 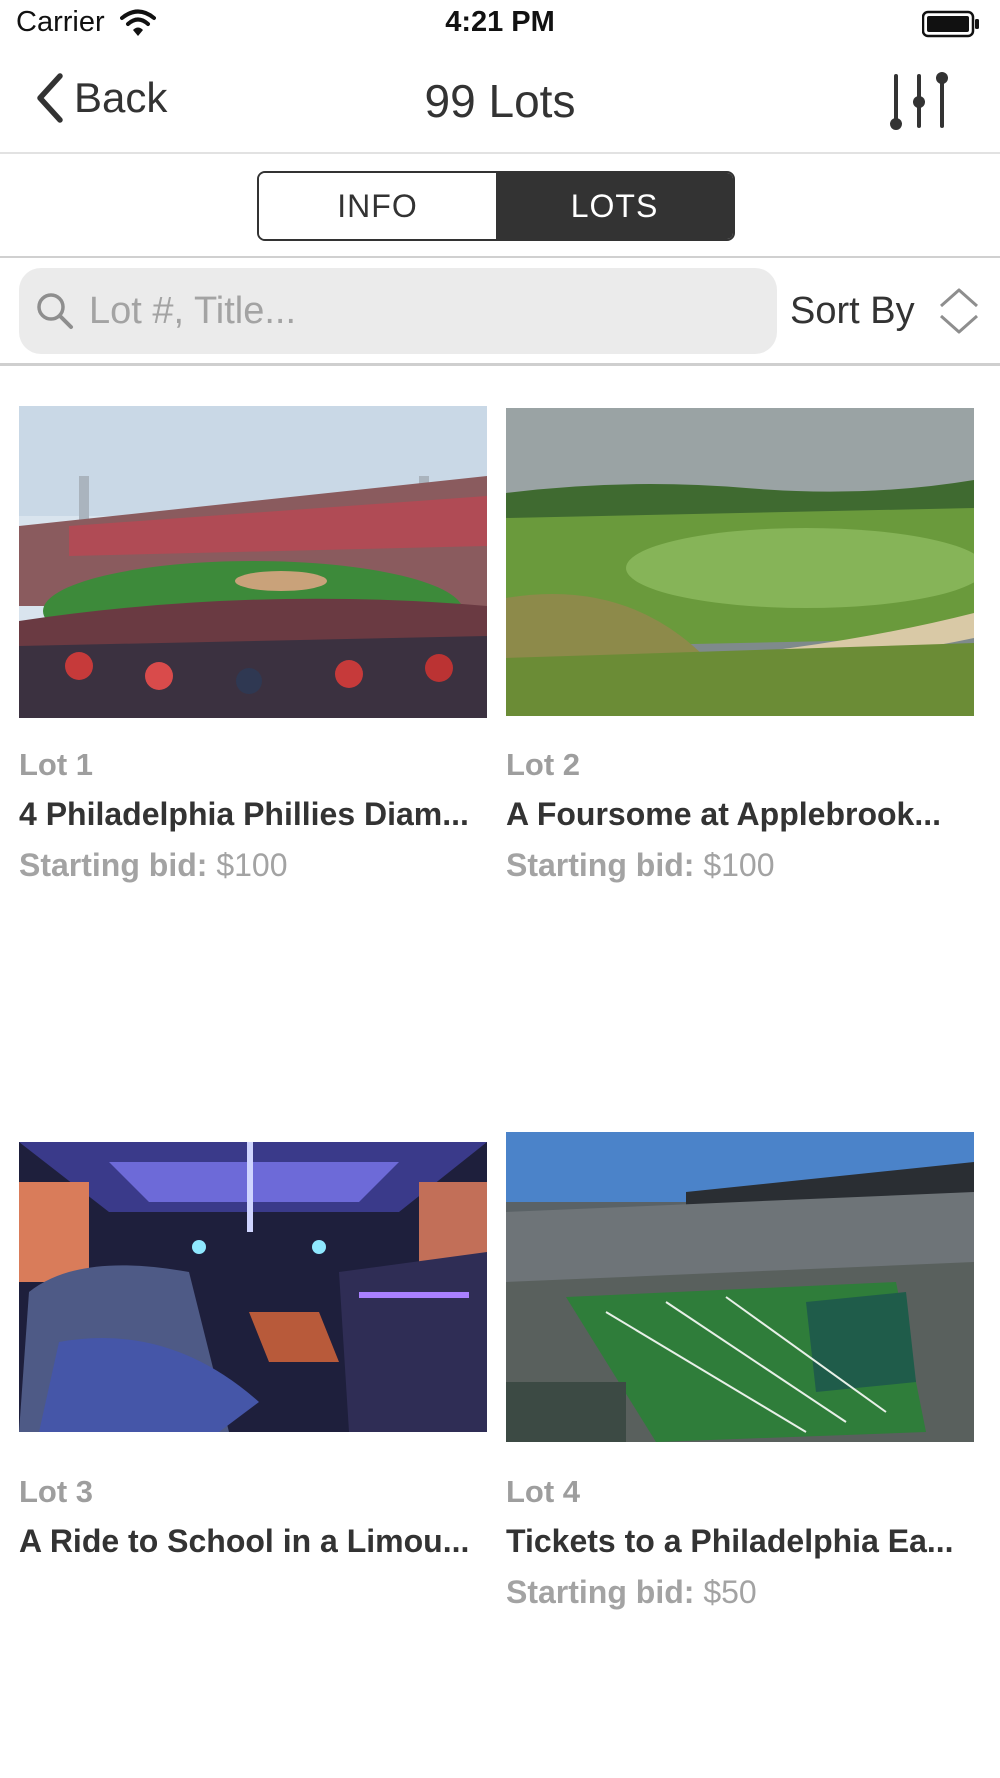 What do you see at coordinates (543, 1491) in the screenshot?
I see `lot-number: Lot 4` at bounding box center [543, 1491].